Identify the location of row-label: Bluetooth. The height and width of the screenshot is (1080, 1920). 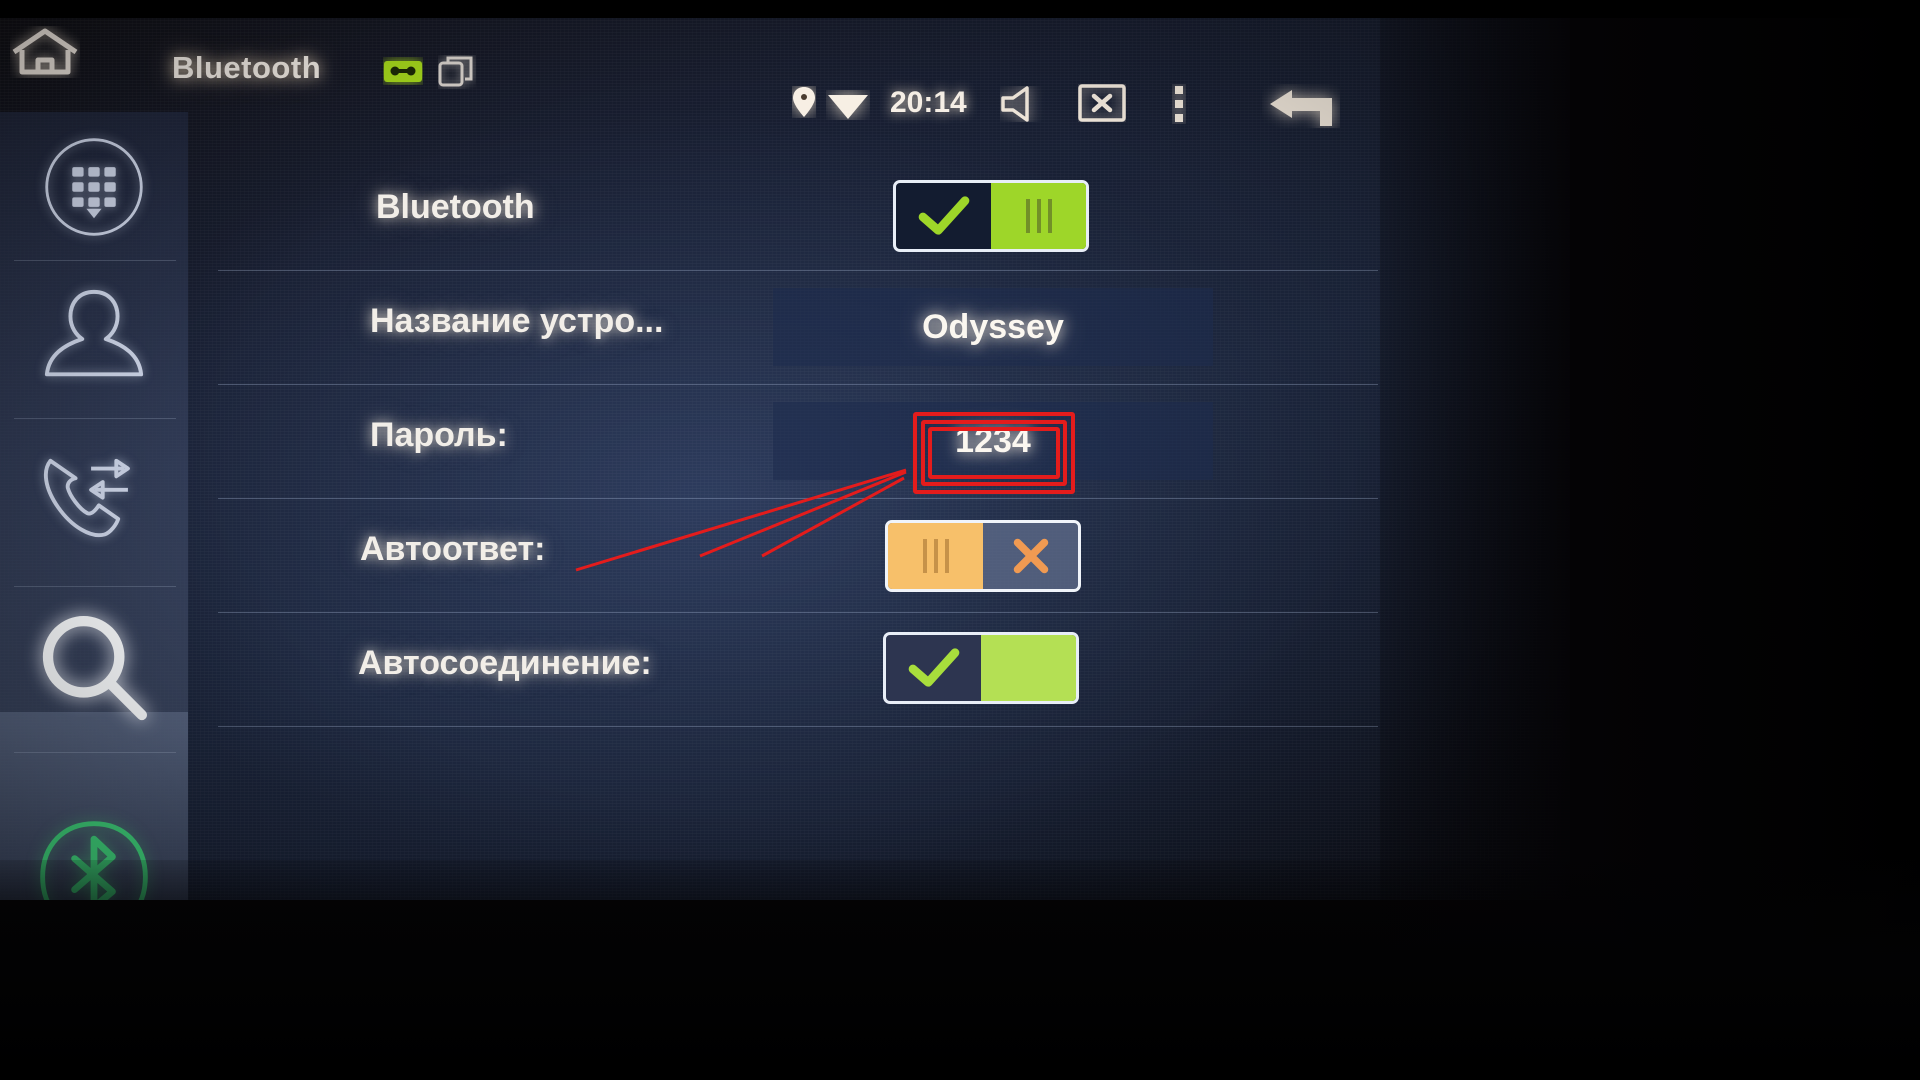
(455, 207).